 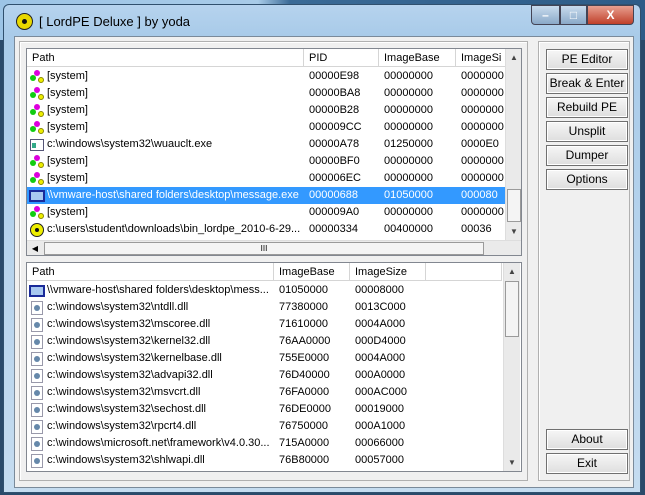 I want to click on process-list-hscroll: ◀ III, so click(x=274, y=247).